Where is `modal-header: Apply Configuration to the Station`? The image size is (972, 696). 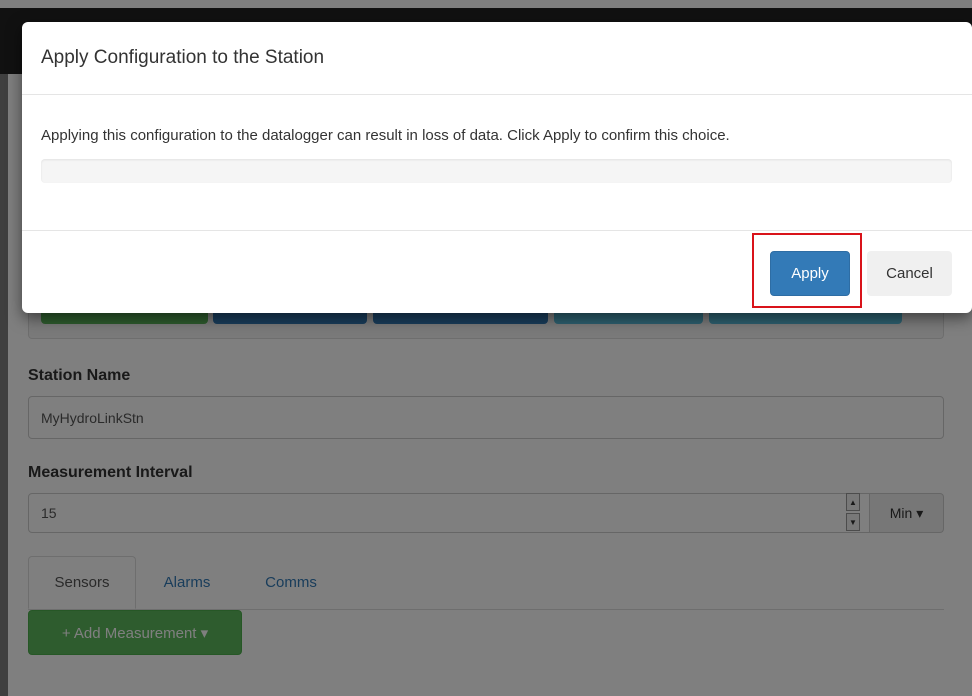 modal-header: Apply Configuration to the Station is located at coordinates (497, 58).